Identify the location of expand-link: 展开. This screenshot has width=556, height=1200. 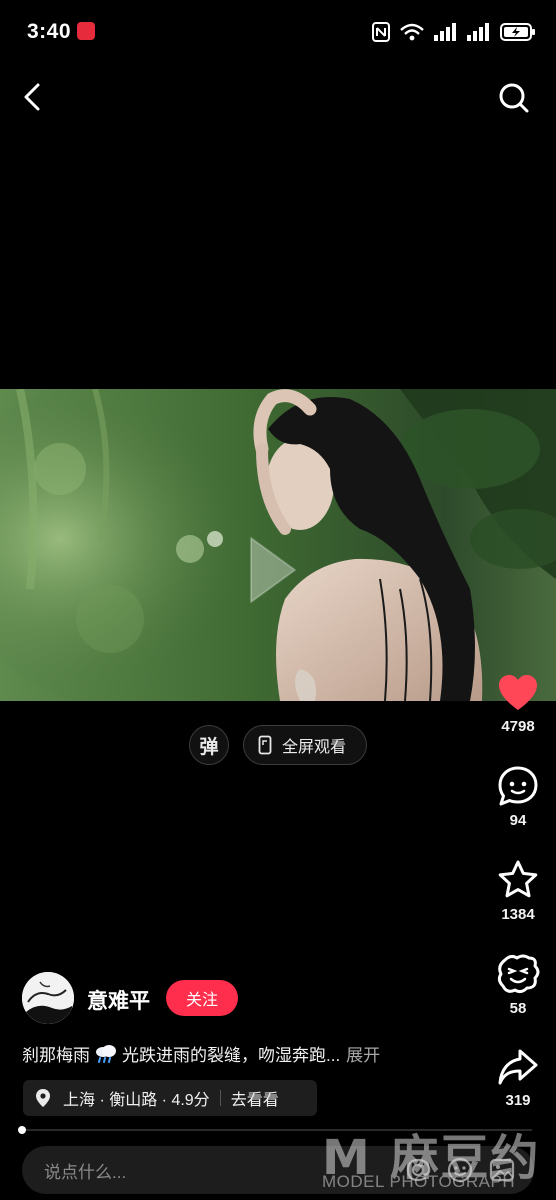
(363, 1053).